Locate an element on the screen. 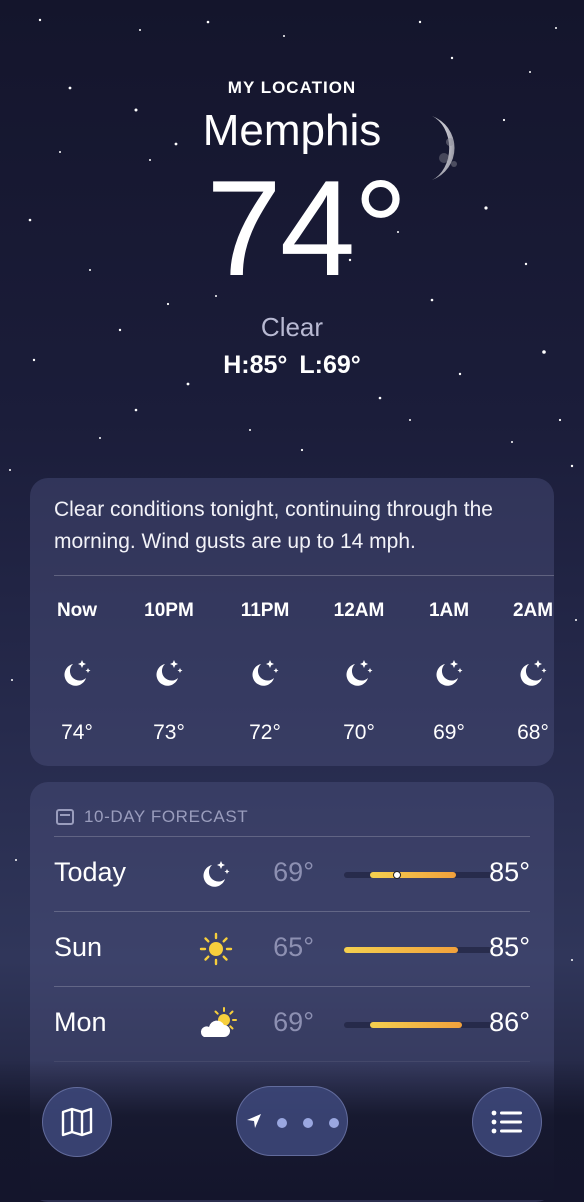  current-temperature: 74° is located at coordinates (307, 228).